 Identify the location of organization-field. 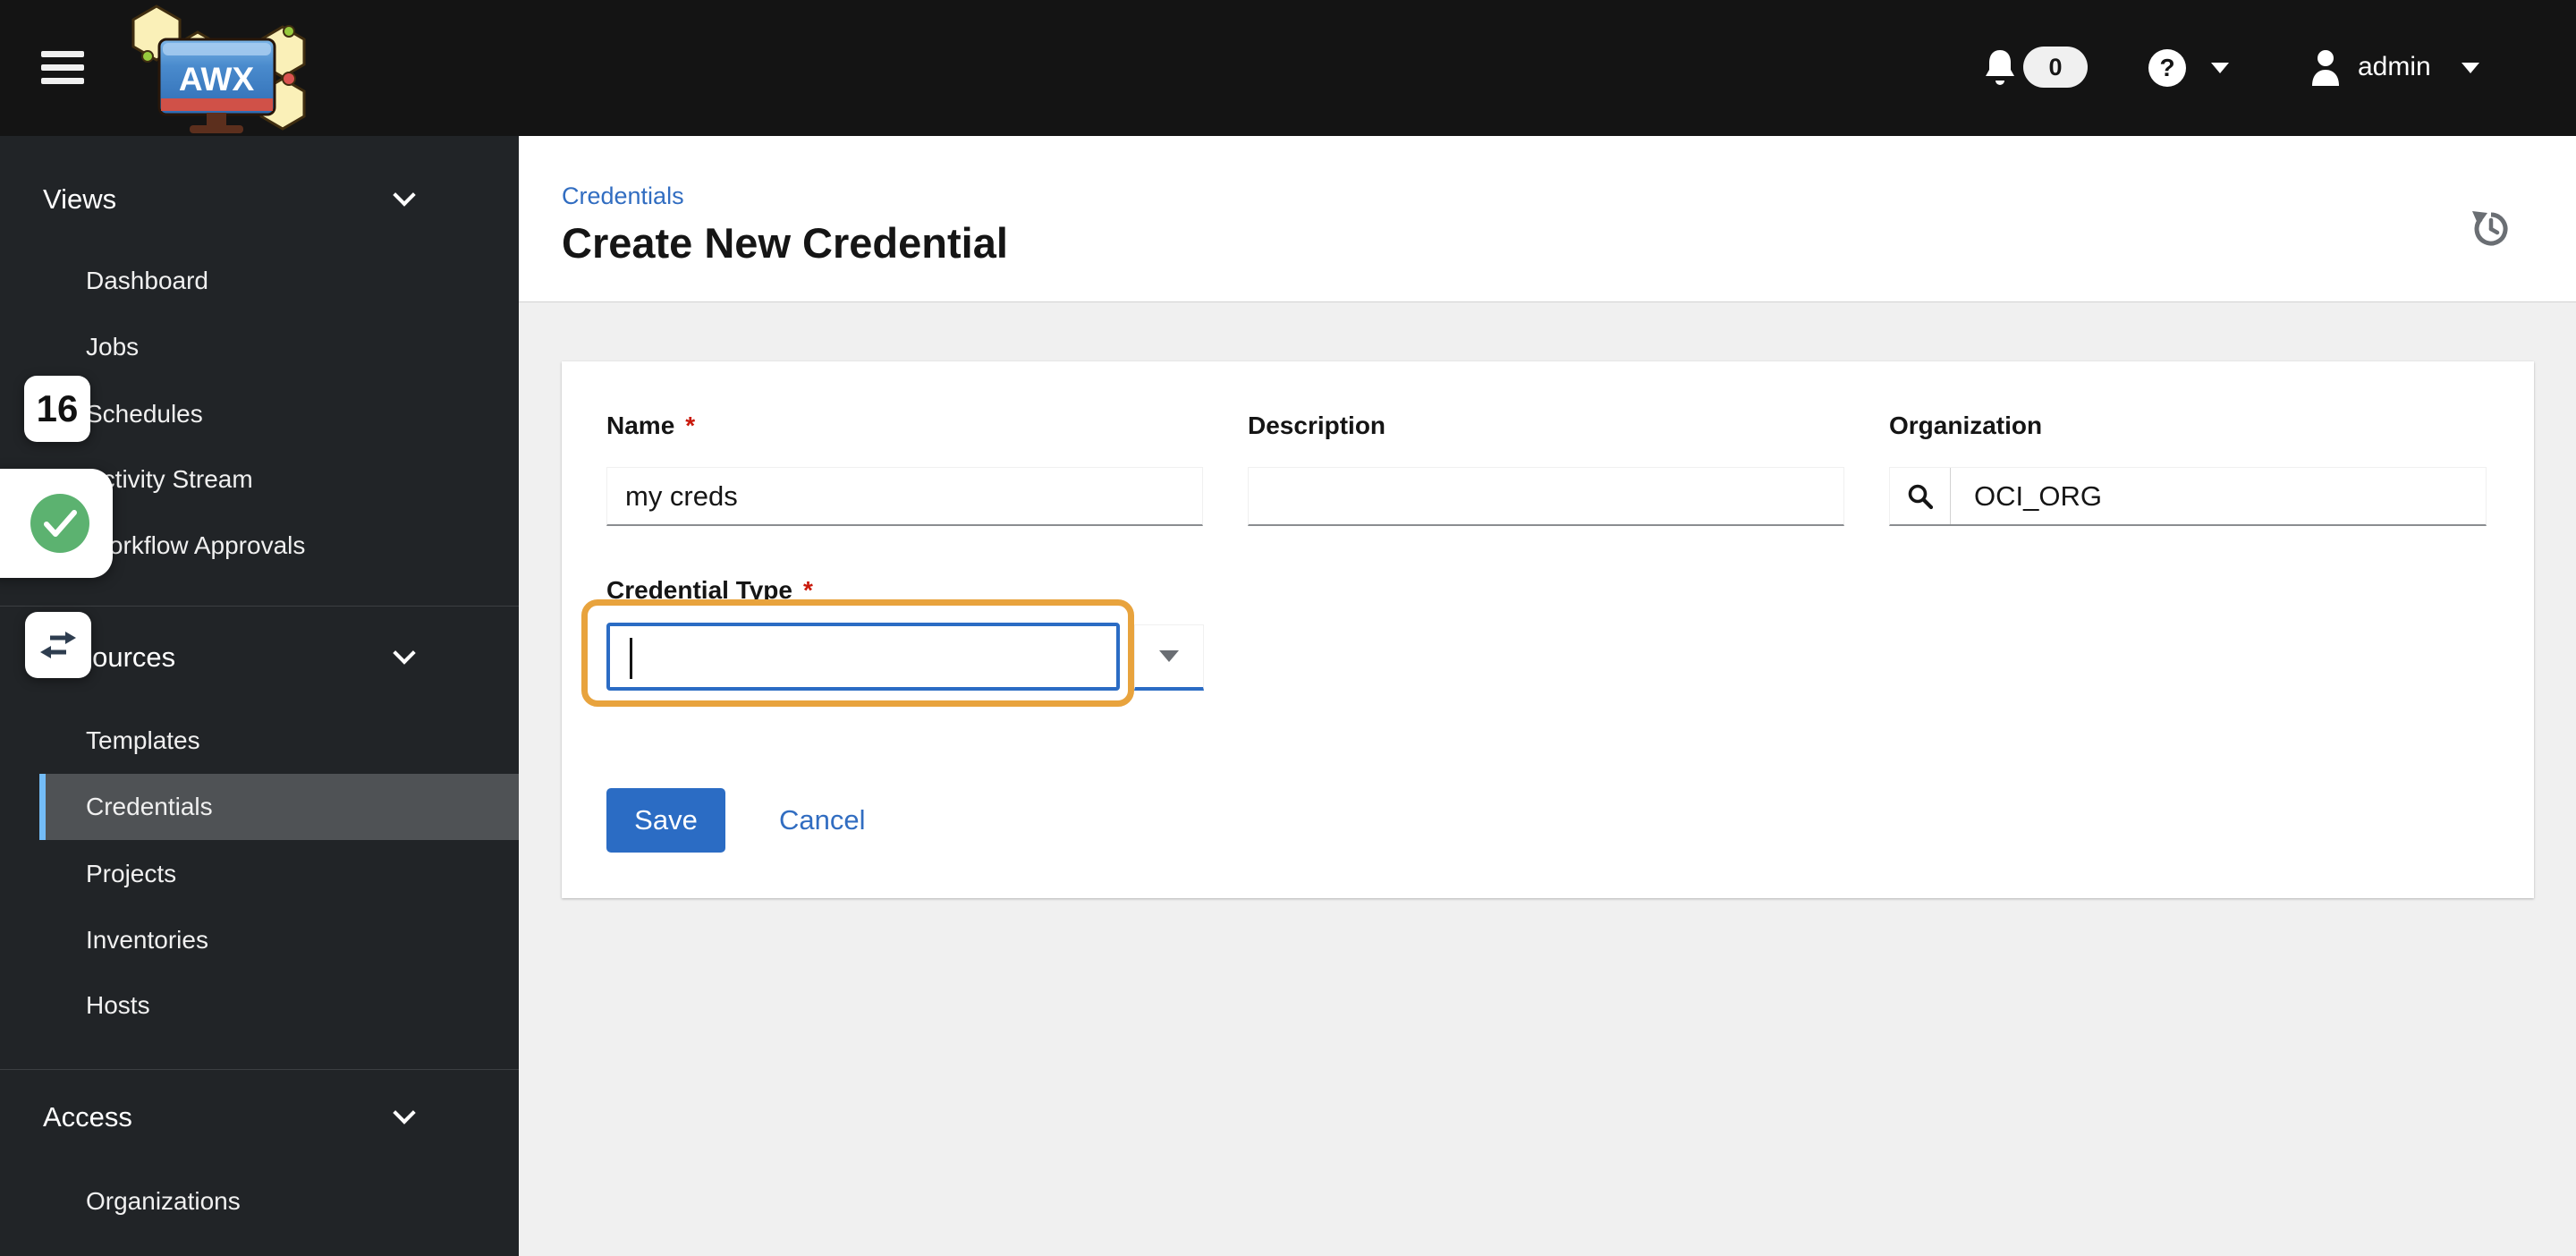
(2188, 496).